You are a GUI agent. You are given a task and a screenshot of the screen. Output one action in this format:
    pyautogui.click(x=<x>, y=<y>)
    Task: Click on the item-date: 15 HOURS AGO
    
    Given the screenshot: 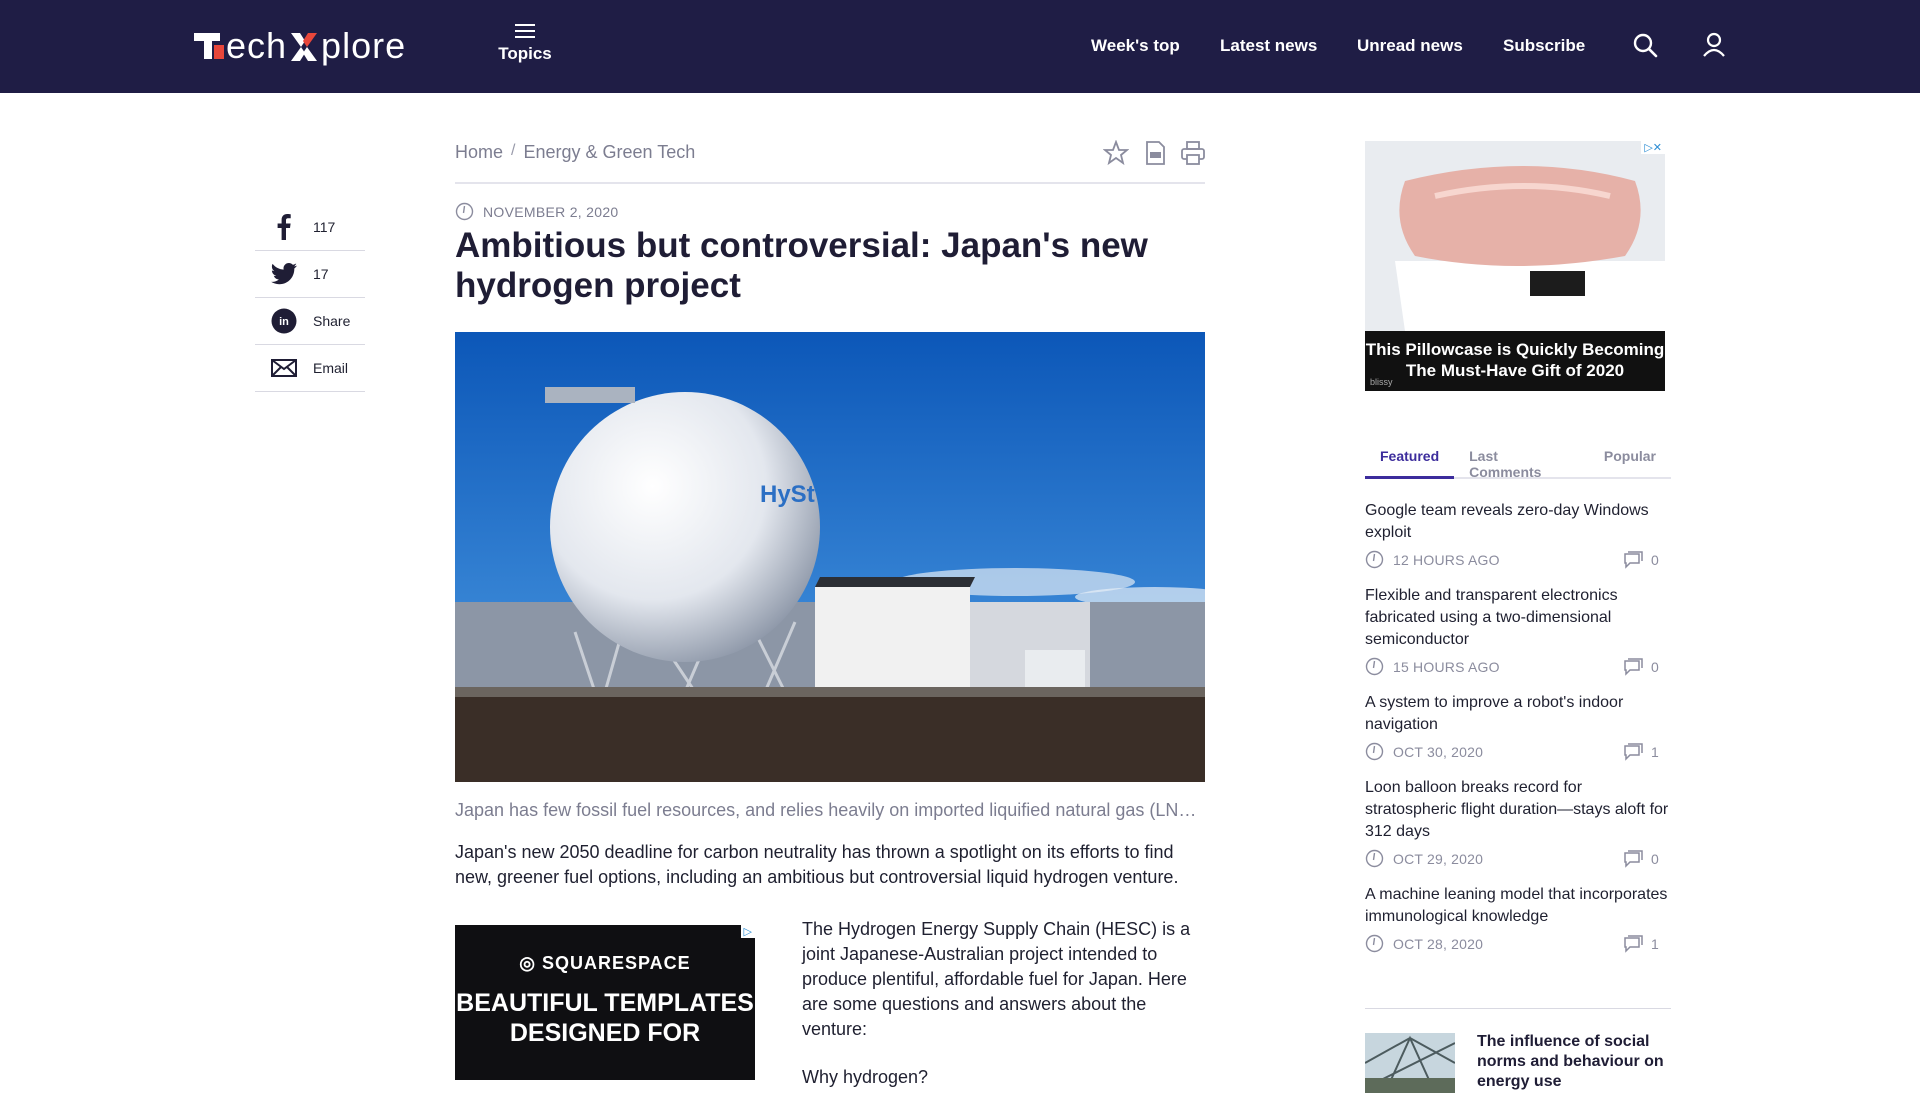 What is the action you would take?
    pyautogui.click(x=1446, y=666)
    